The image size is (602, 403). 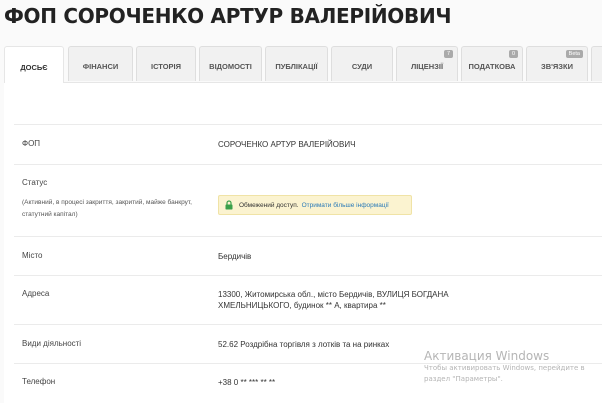 I want to click on get-more-info-link: Отримати більше інформації, so click(x=345, y=205).